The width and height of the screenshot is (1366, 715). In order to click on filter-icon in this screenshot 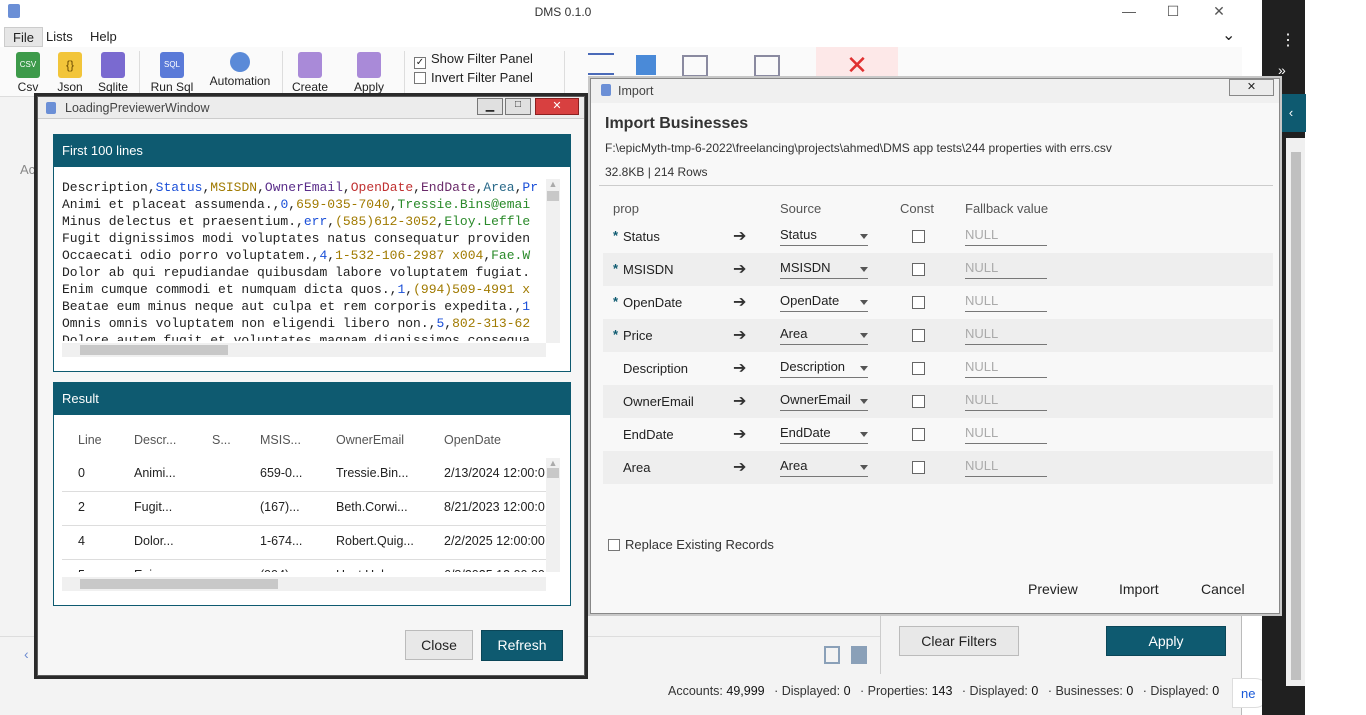, I will do `click(369, 65)`.